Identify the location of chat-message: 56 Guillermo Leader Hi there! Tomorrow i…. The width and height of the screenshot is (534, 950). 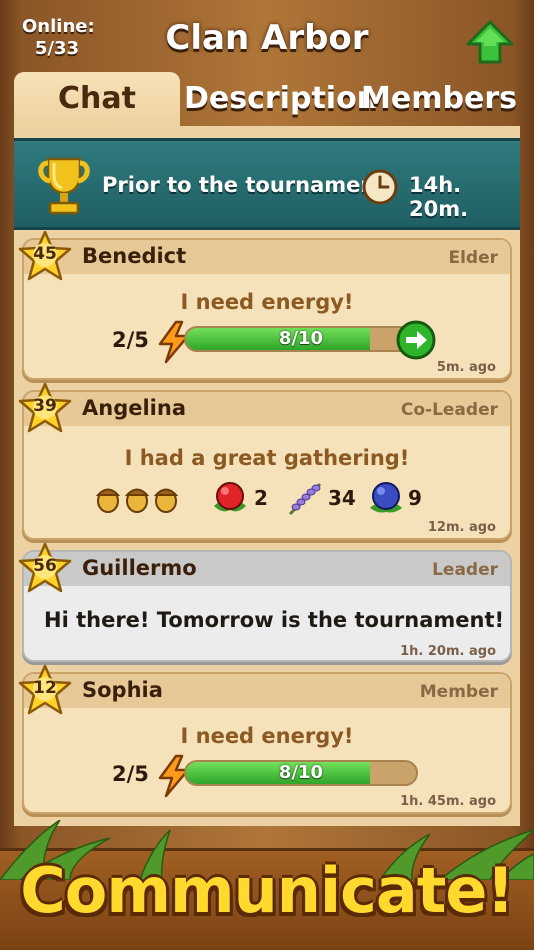
(265, 602).